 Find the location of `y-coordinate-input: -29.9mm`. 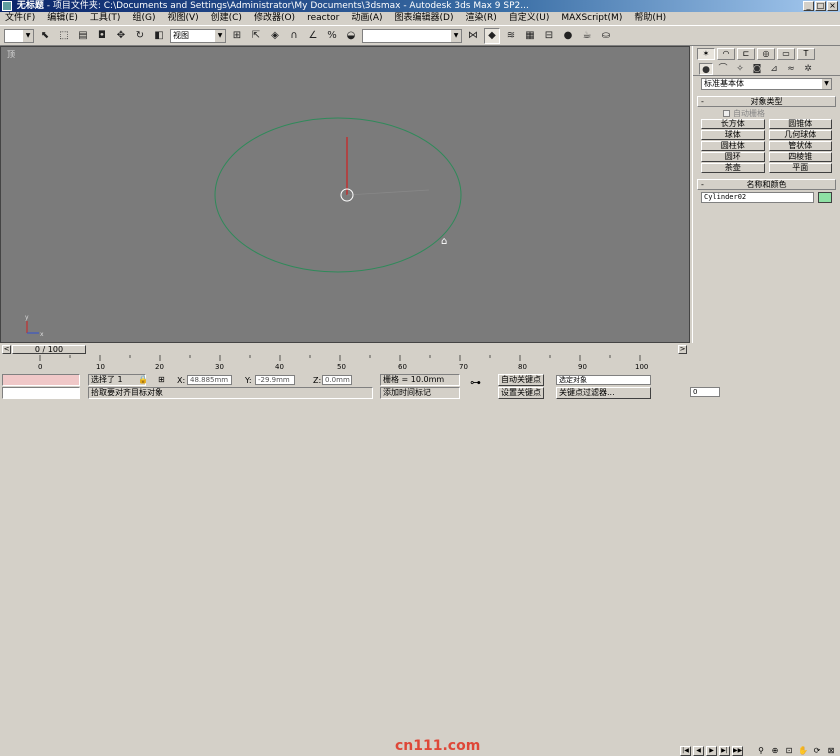

y-coordinate-input: -29.9mm is located at coordinates (275, 380).